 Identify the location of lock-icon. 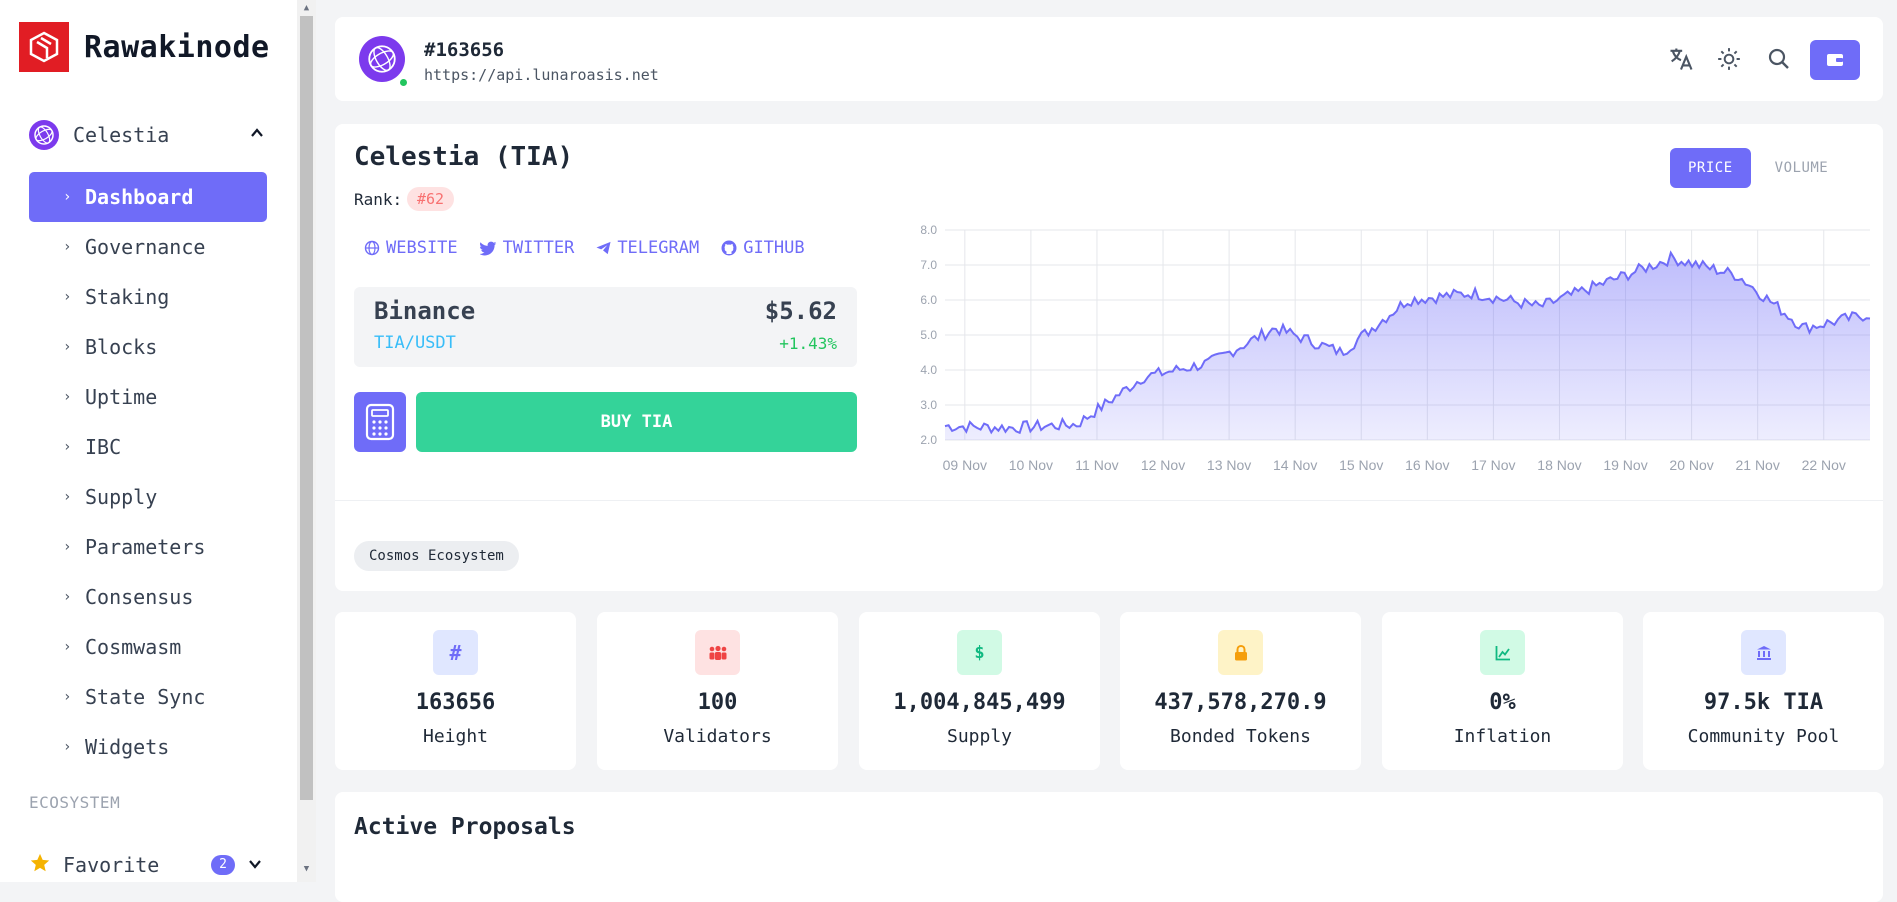
(1240, 652).